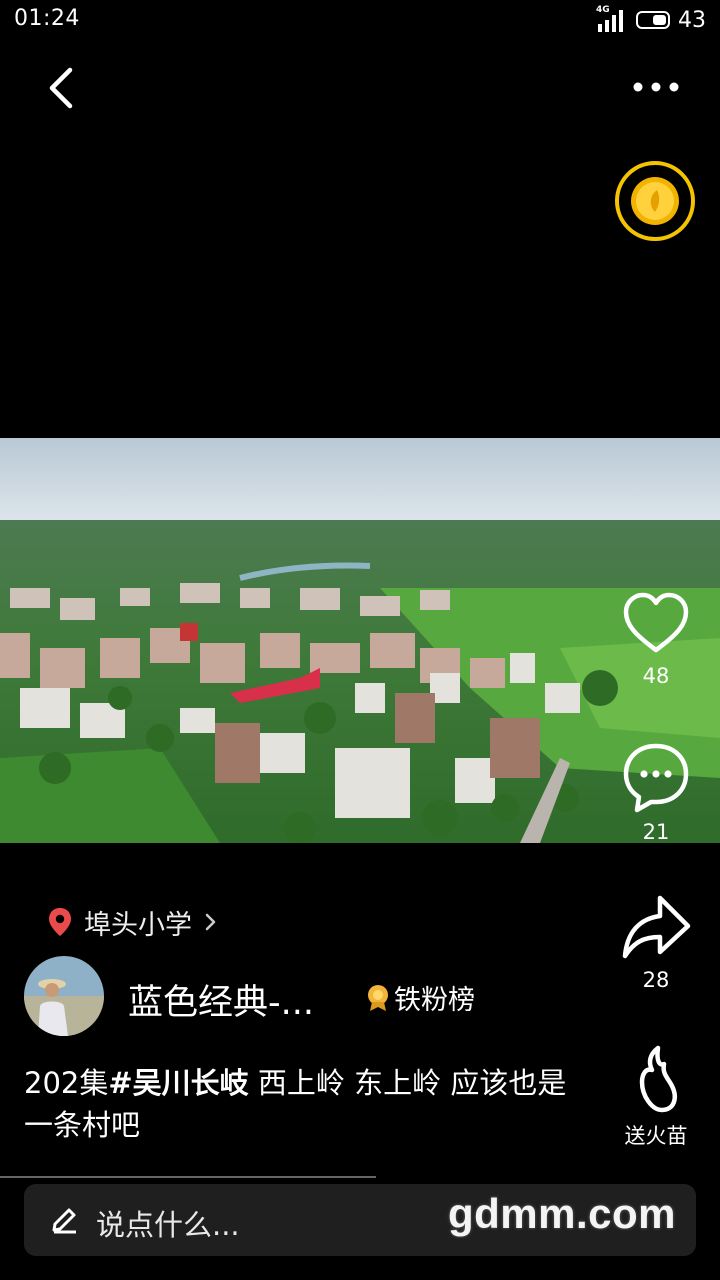  What do you see at coordinates (138, 925) in the screenshot?
I see `location-label: 埠头小学` at bounding box center [138, 925].